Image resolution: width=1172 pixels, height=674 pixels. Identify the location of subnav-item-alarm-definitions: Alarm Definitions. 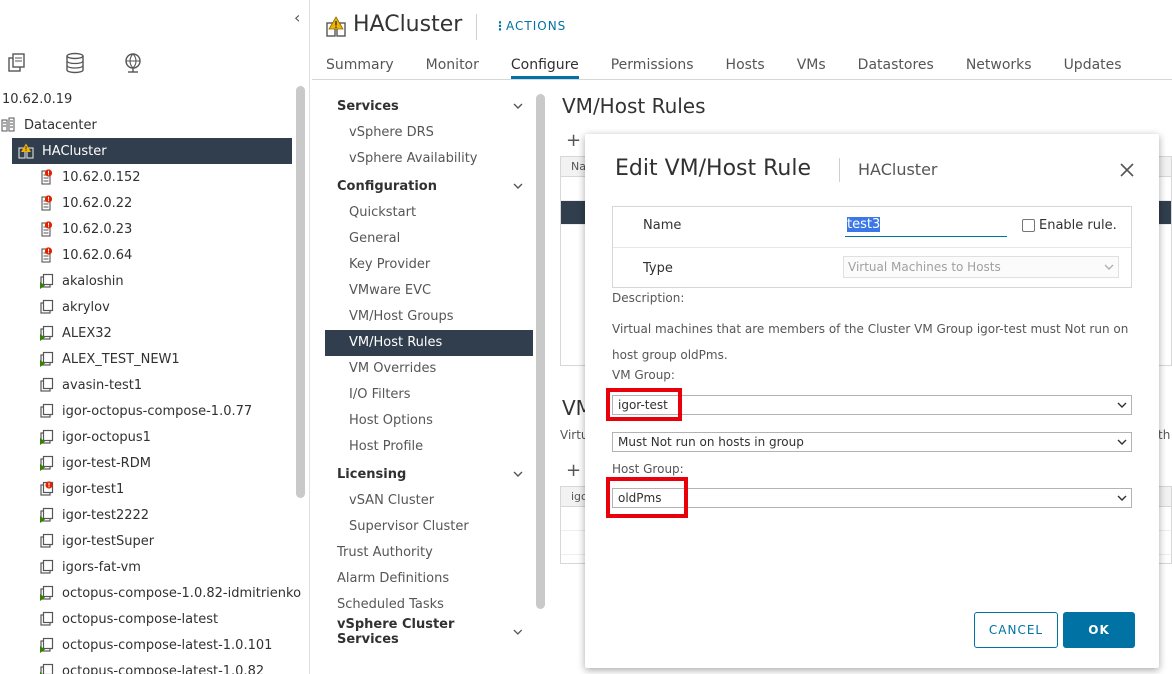
(429, 579).